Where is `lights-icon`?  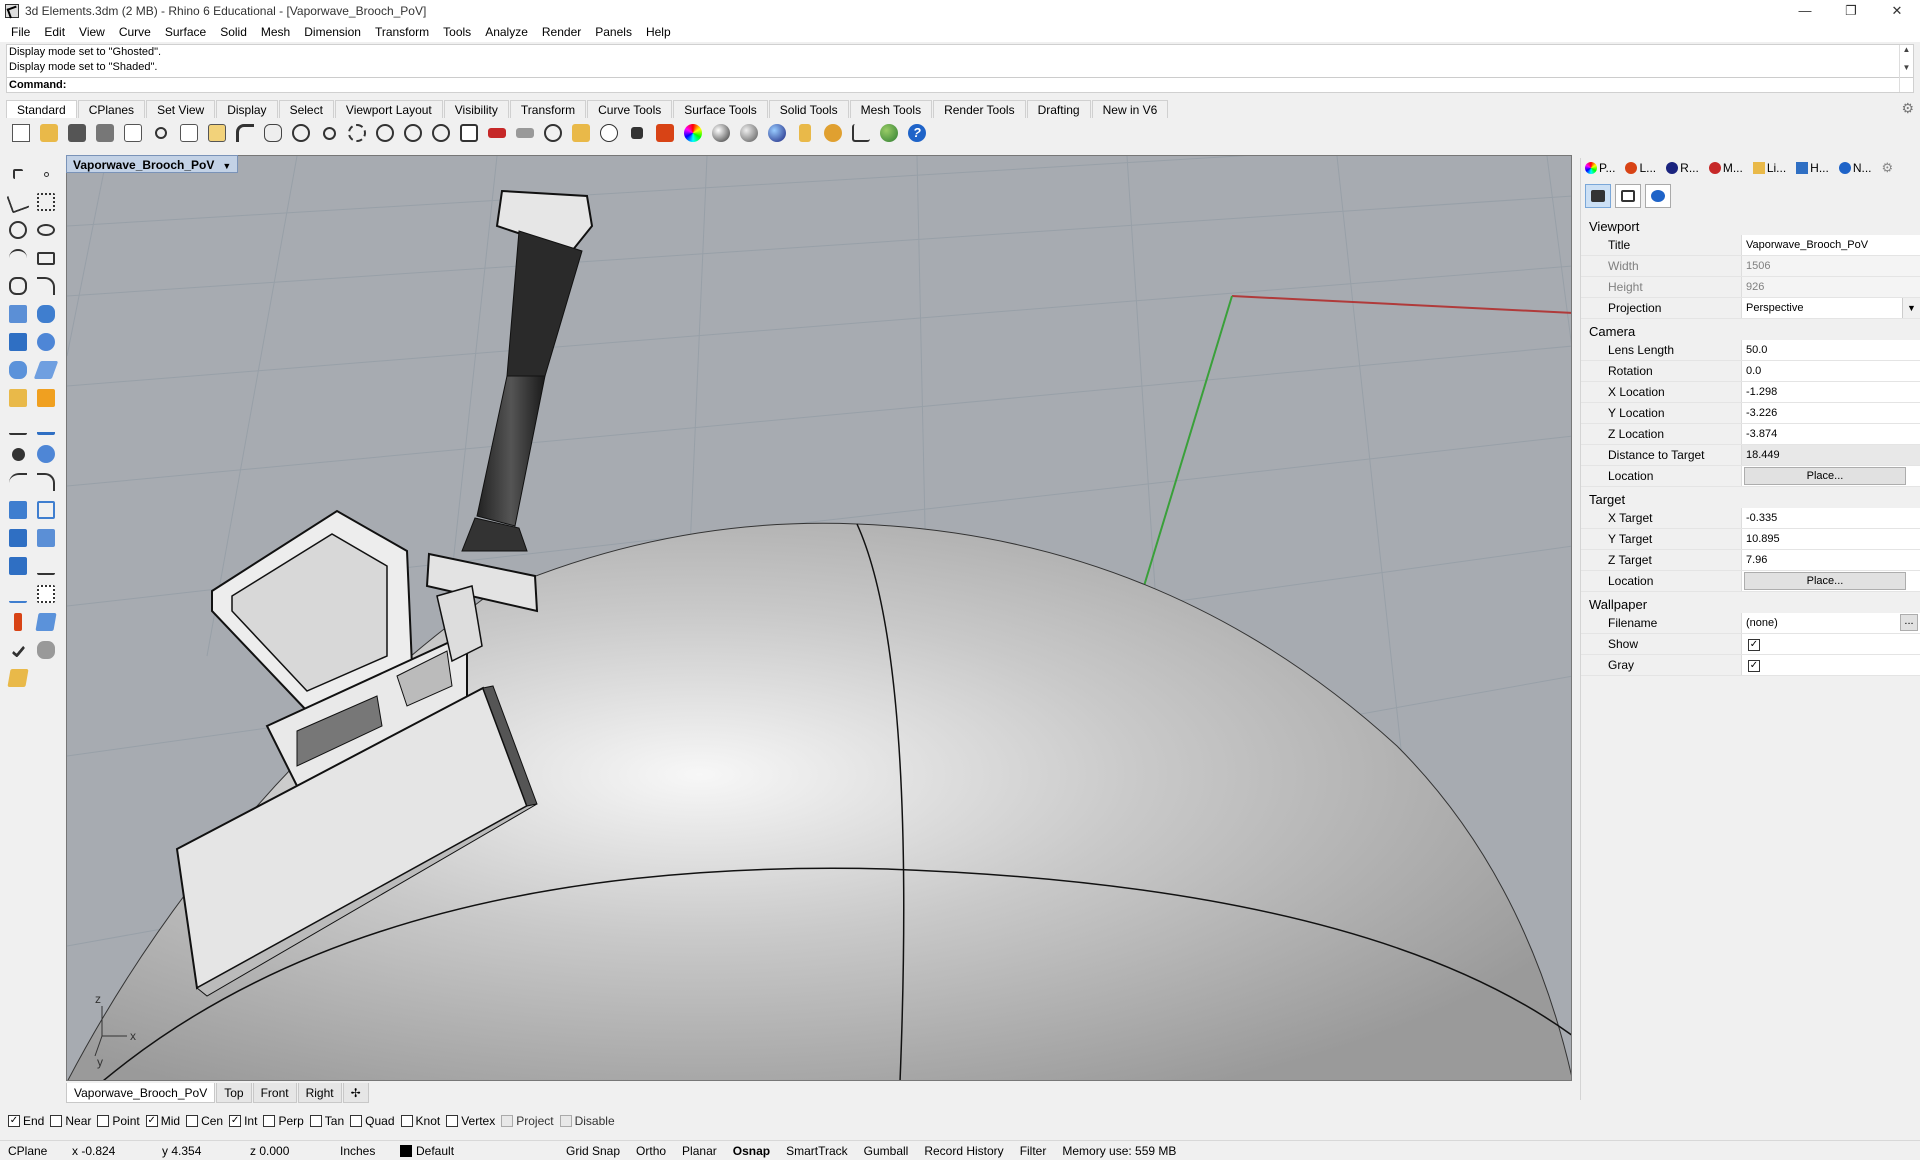
lights-icon is located at coordinates (18, 398).